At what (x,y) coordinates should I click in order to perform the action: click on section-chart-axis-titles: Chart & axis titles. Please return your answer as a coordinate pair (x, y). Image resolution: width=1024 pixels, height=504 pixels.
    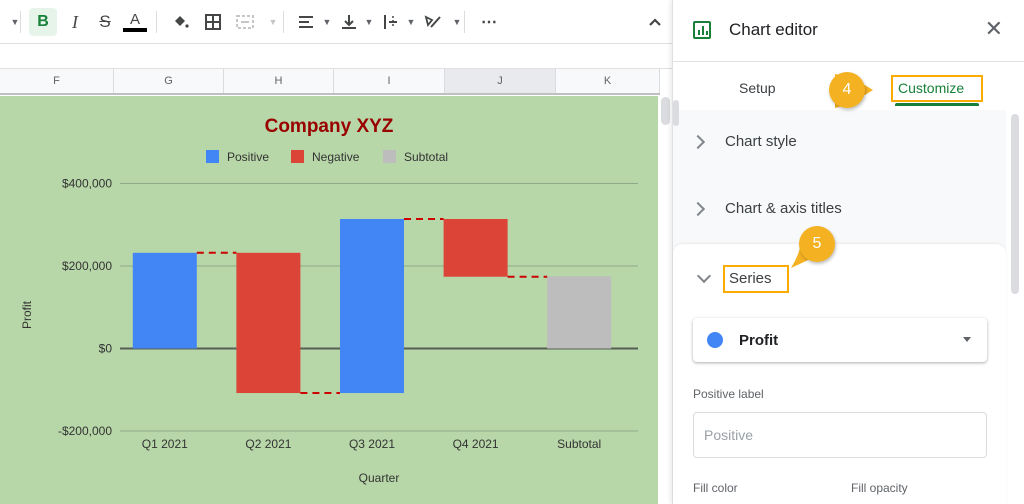
    Looking at the image, I should click on (766, 208).